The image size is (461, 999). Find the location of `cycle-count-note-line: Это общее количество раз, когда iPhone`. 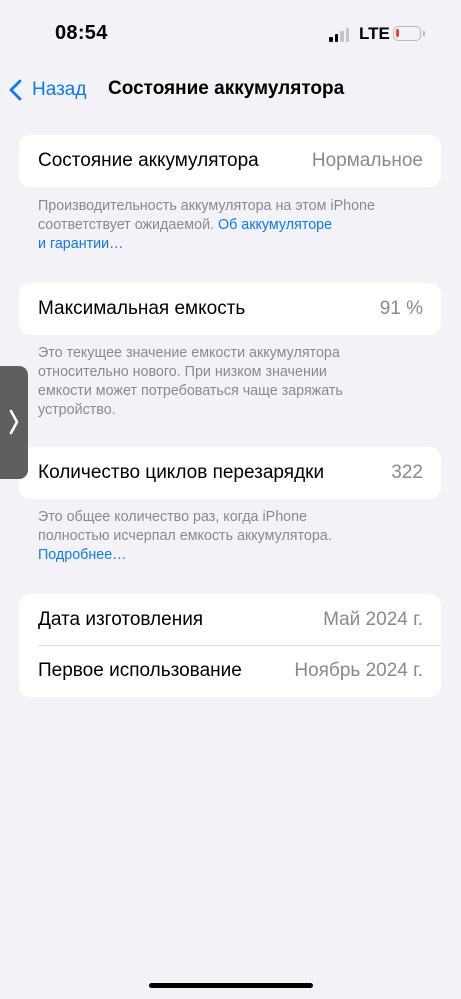

cycle-count-note-line: Это общее количество раз, когда iPhone is located at coordinates (173, 517).